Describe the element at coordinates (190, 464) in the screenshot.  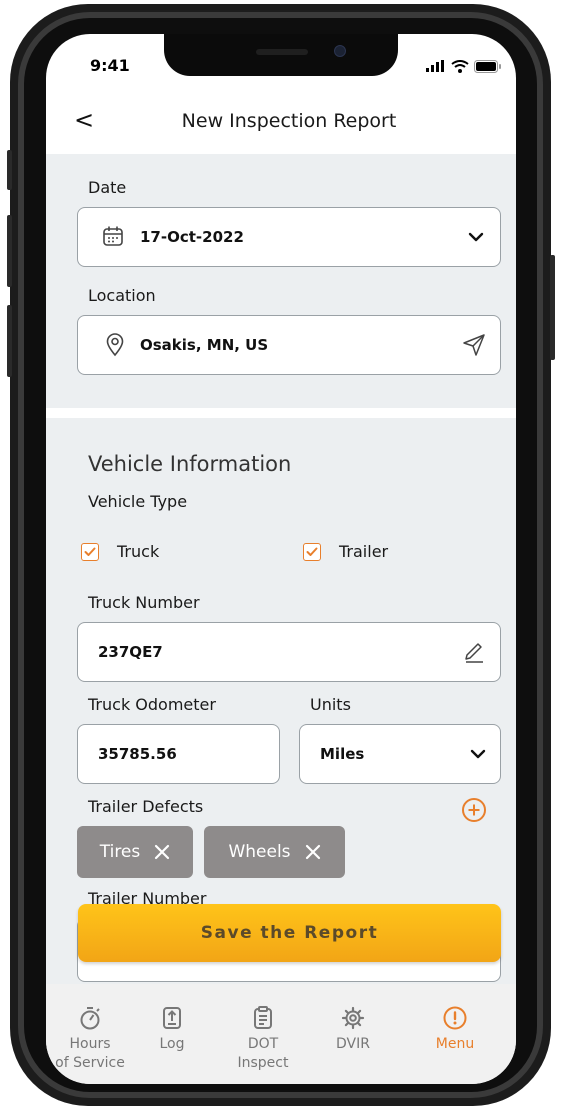
I see `vehicle-info-heading: Vehicle Information` at that location.